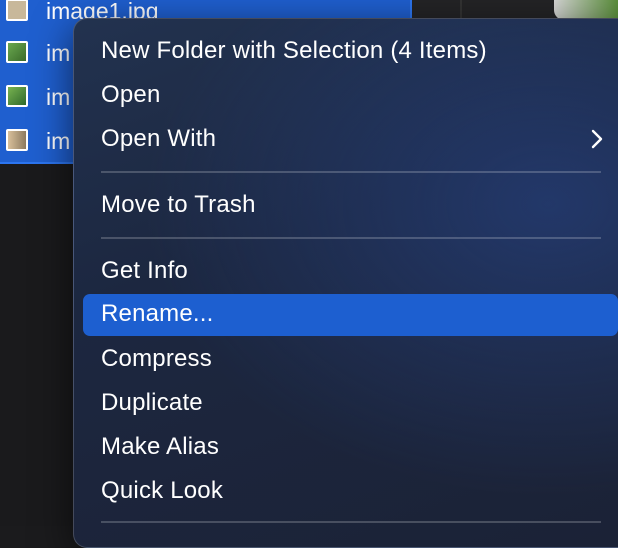 The height and width of the screenshot is (548, 618). I want to click on menu-item-label: Get Info, so click(144, 270).